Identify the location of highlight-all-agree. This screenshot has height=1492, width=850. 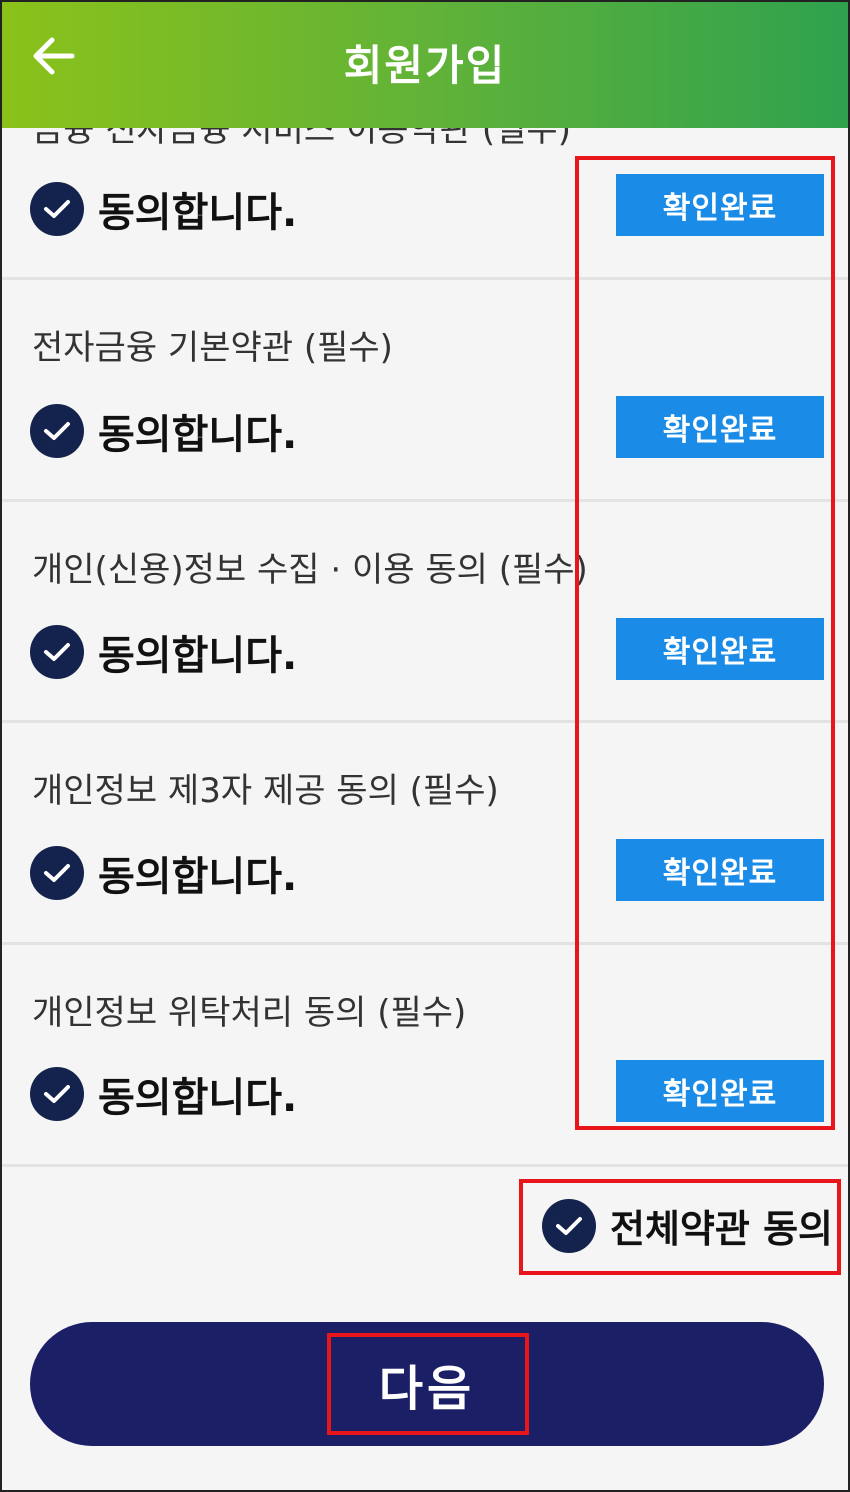
(680, 1227).